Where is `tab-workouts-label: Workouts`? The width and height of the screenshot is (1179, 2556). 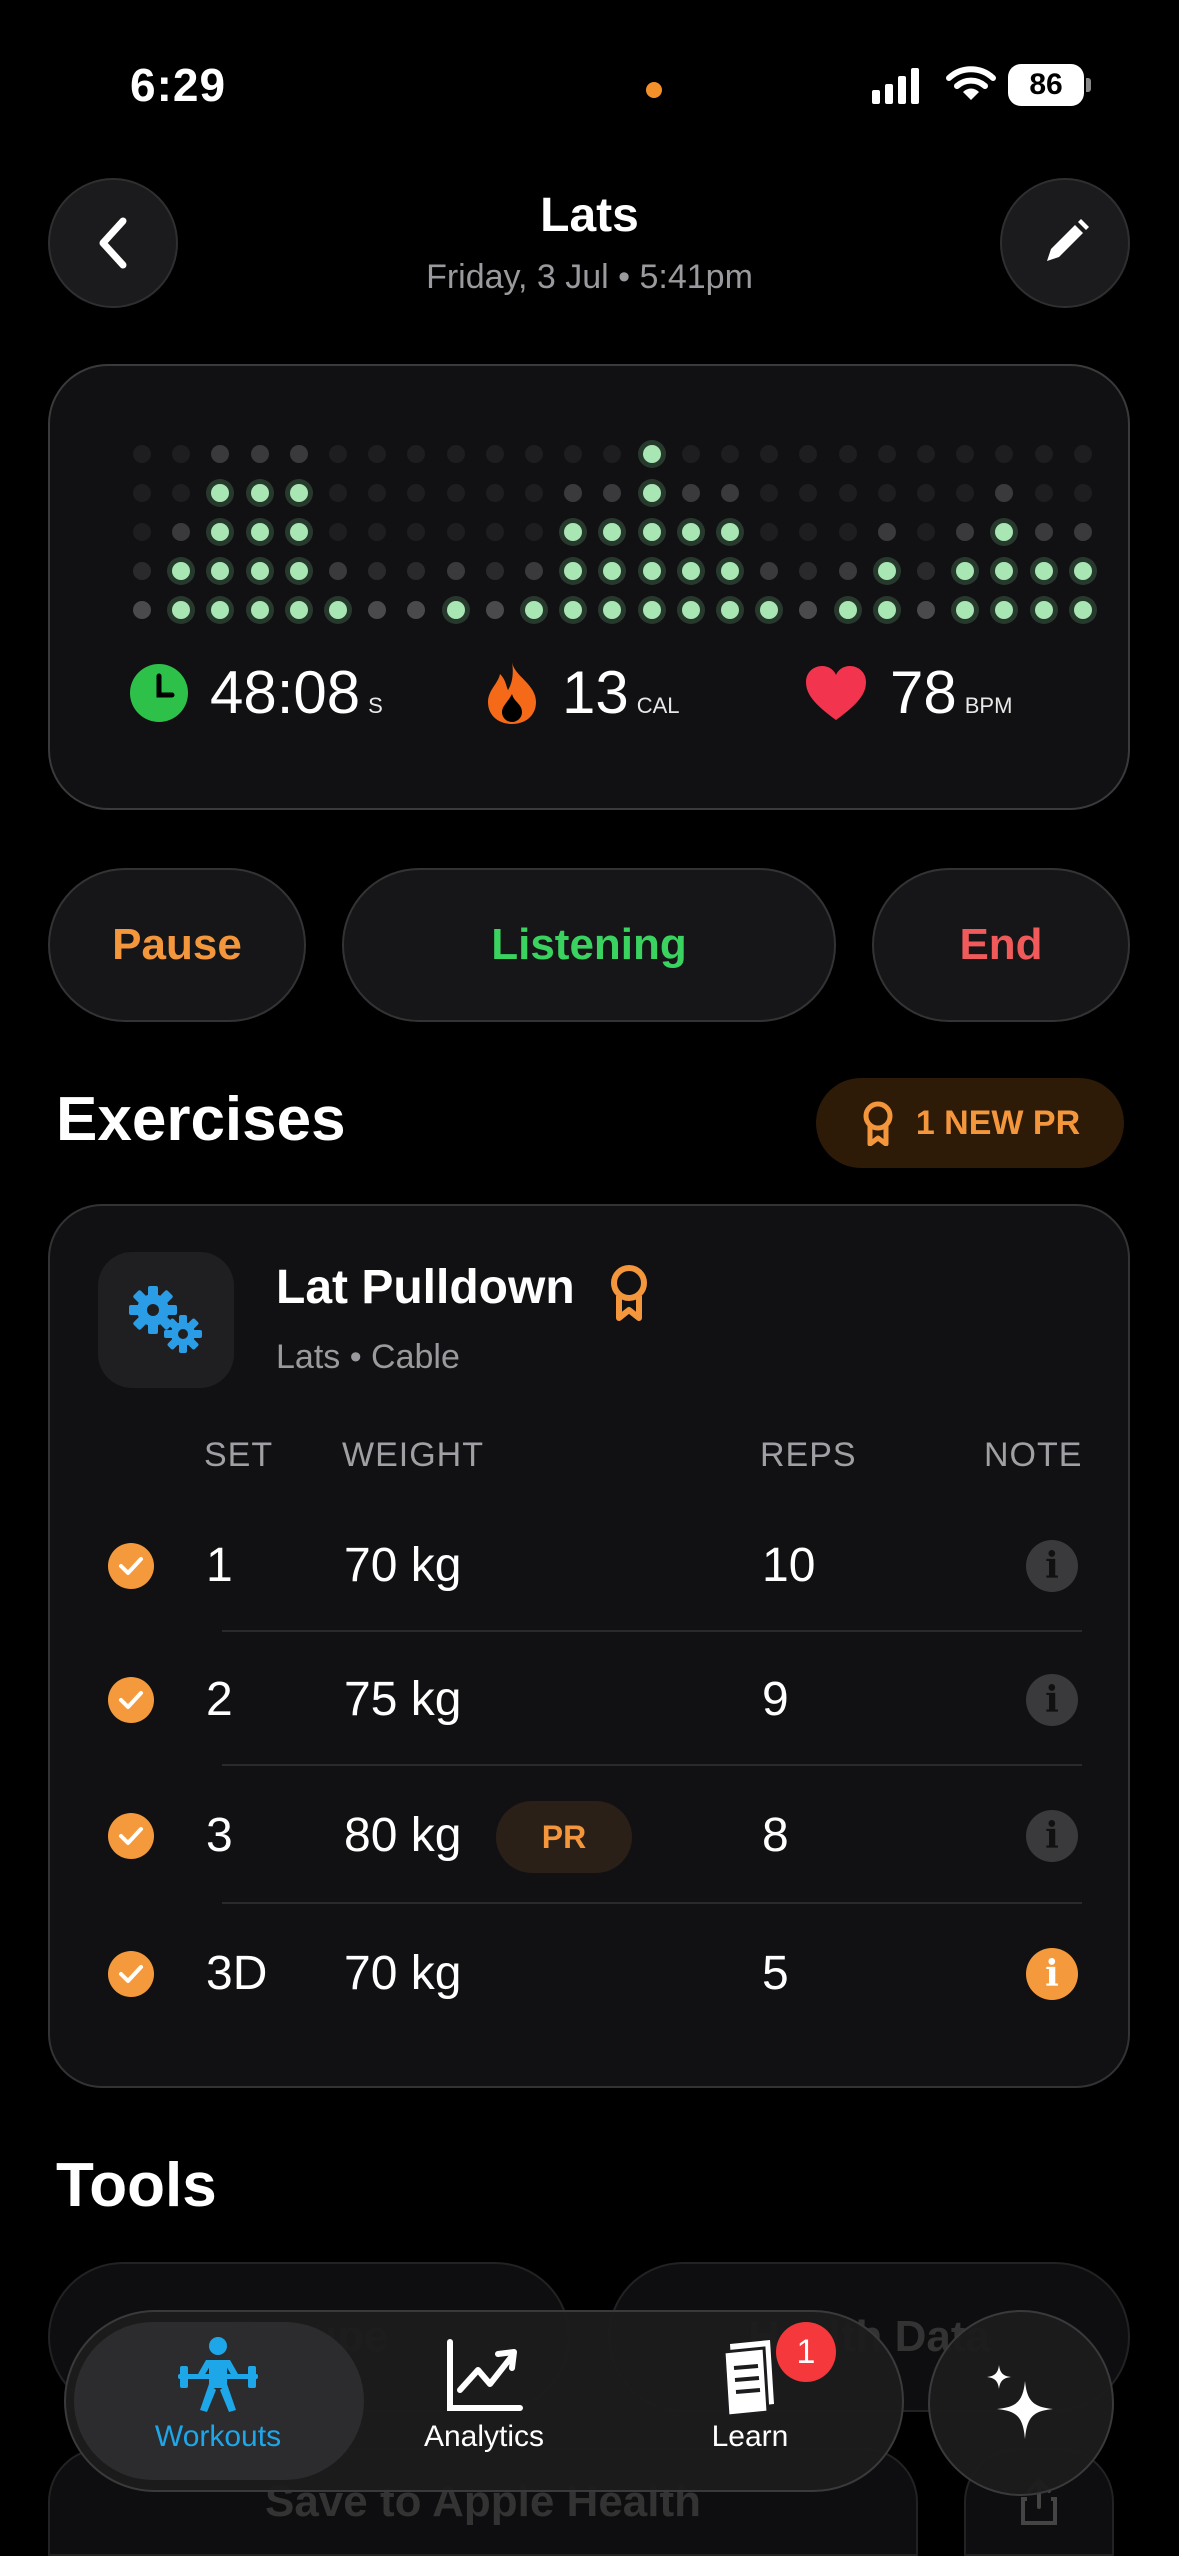 tab-workouts-label: Workouts is located at coordinates (218, 2436).